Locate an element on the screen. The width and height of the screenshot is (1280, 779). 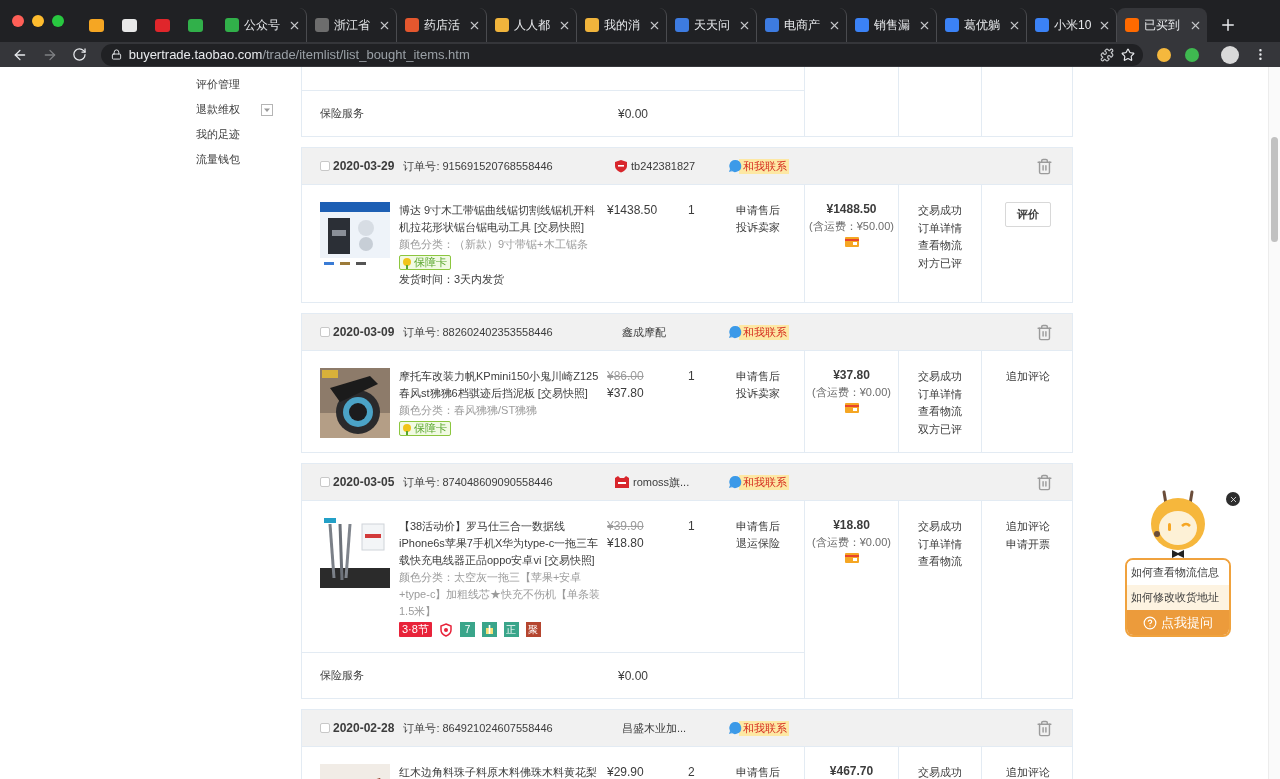
faq-item: 如何修改收货地址 is located at coordinates (1178, 597).